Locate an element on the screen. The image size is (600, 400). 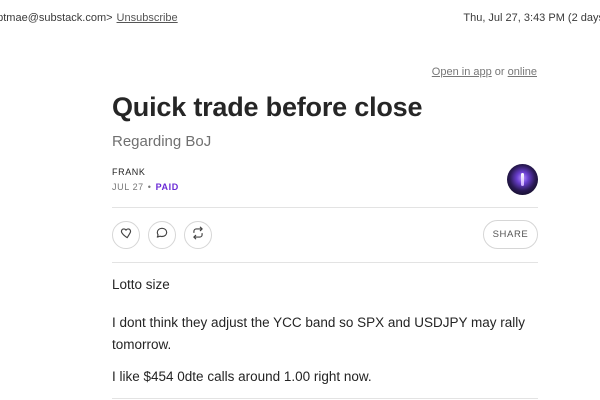
like-button is located at coordinates (126, 235).